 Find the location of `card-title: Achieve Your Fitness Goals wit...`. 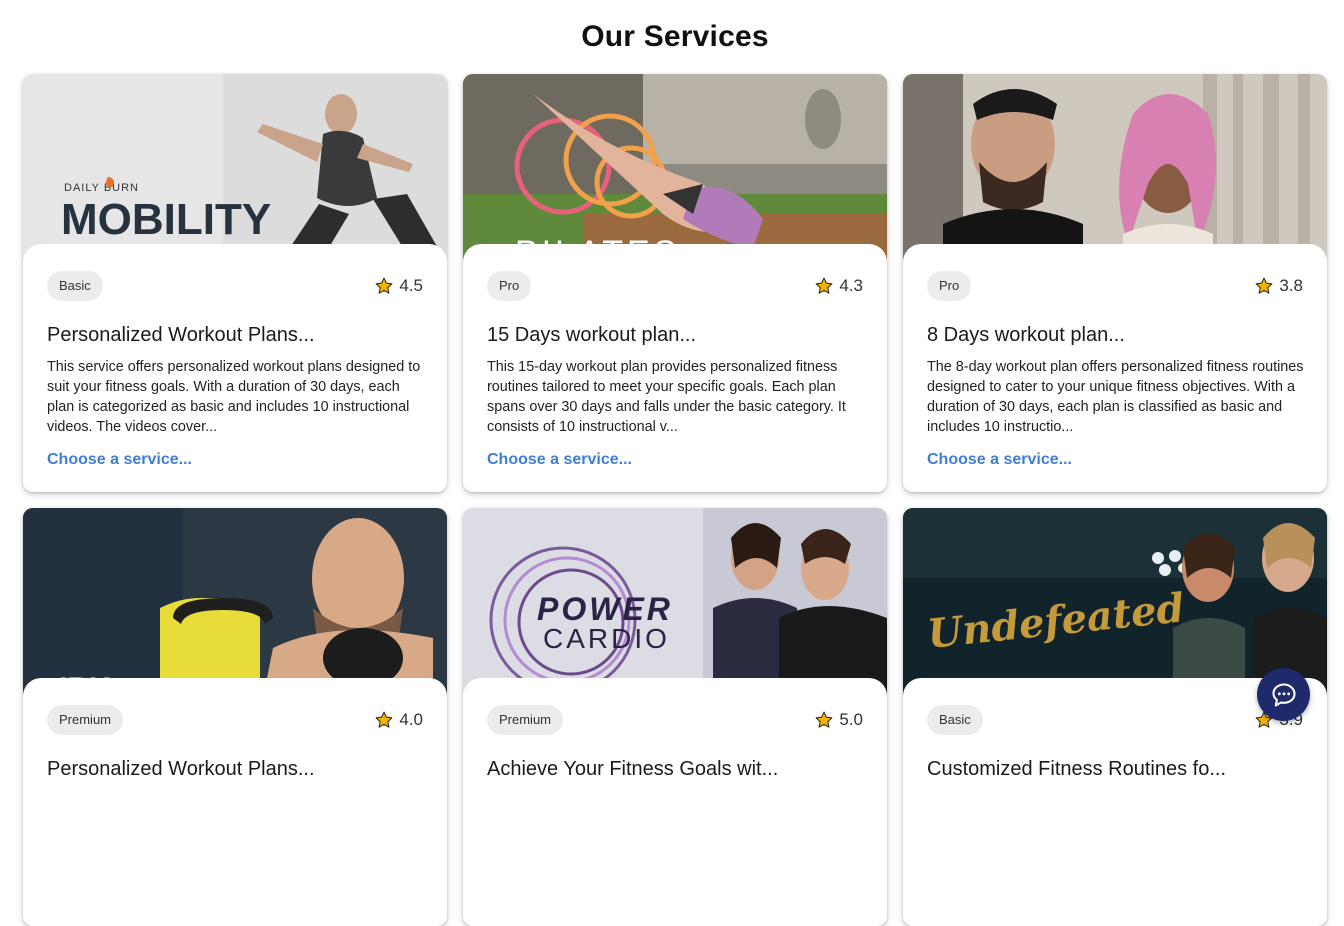

card-title: Achieve Your Fitness Goals wit... is located at coordinates (633, 769).